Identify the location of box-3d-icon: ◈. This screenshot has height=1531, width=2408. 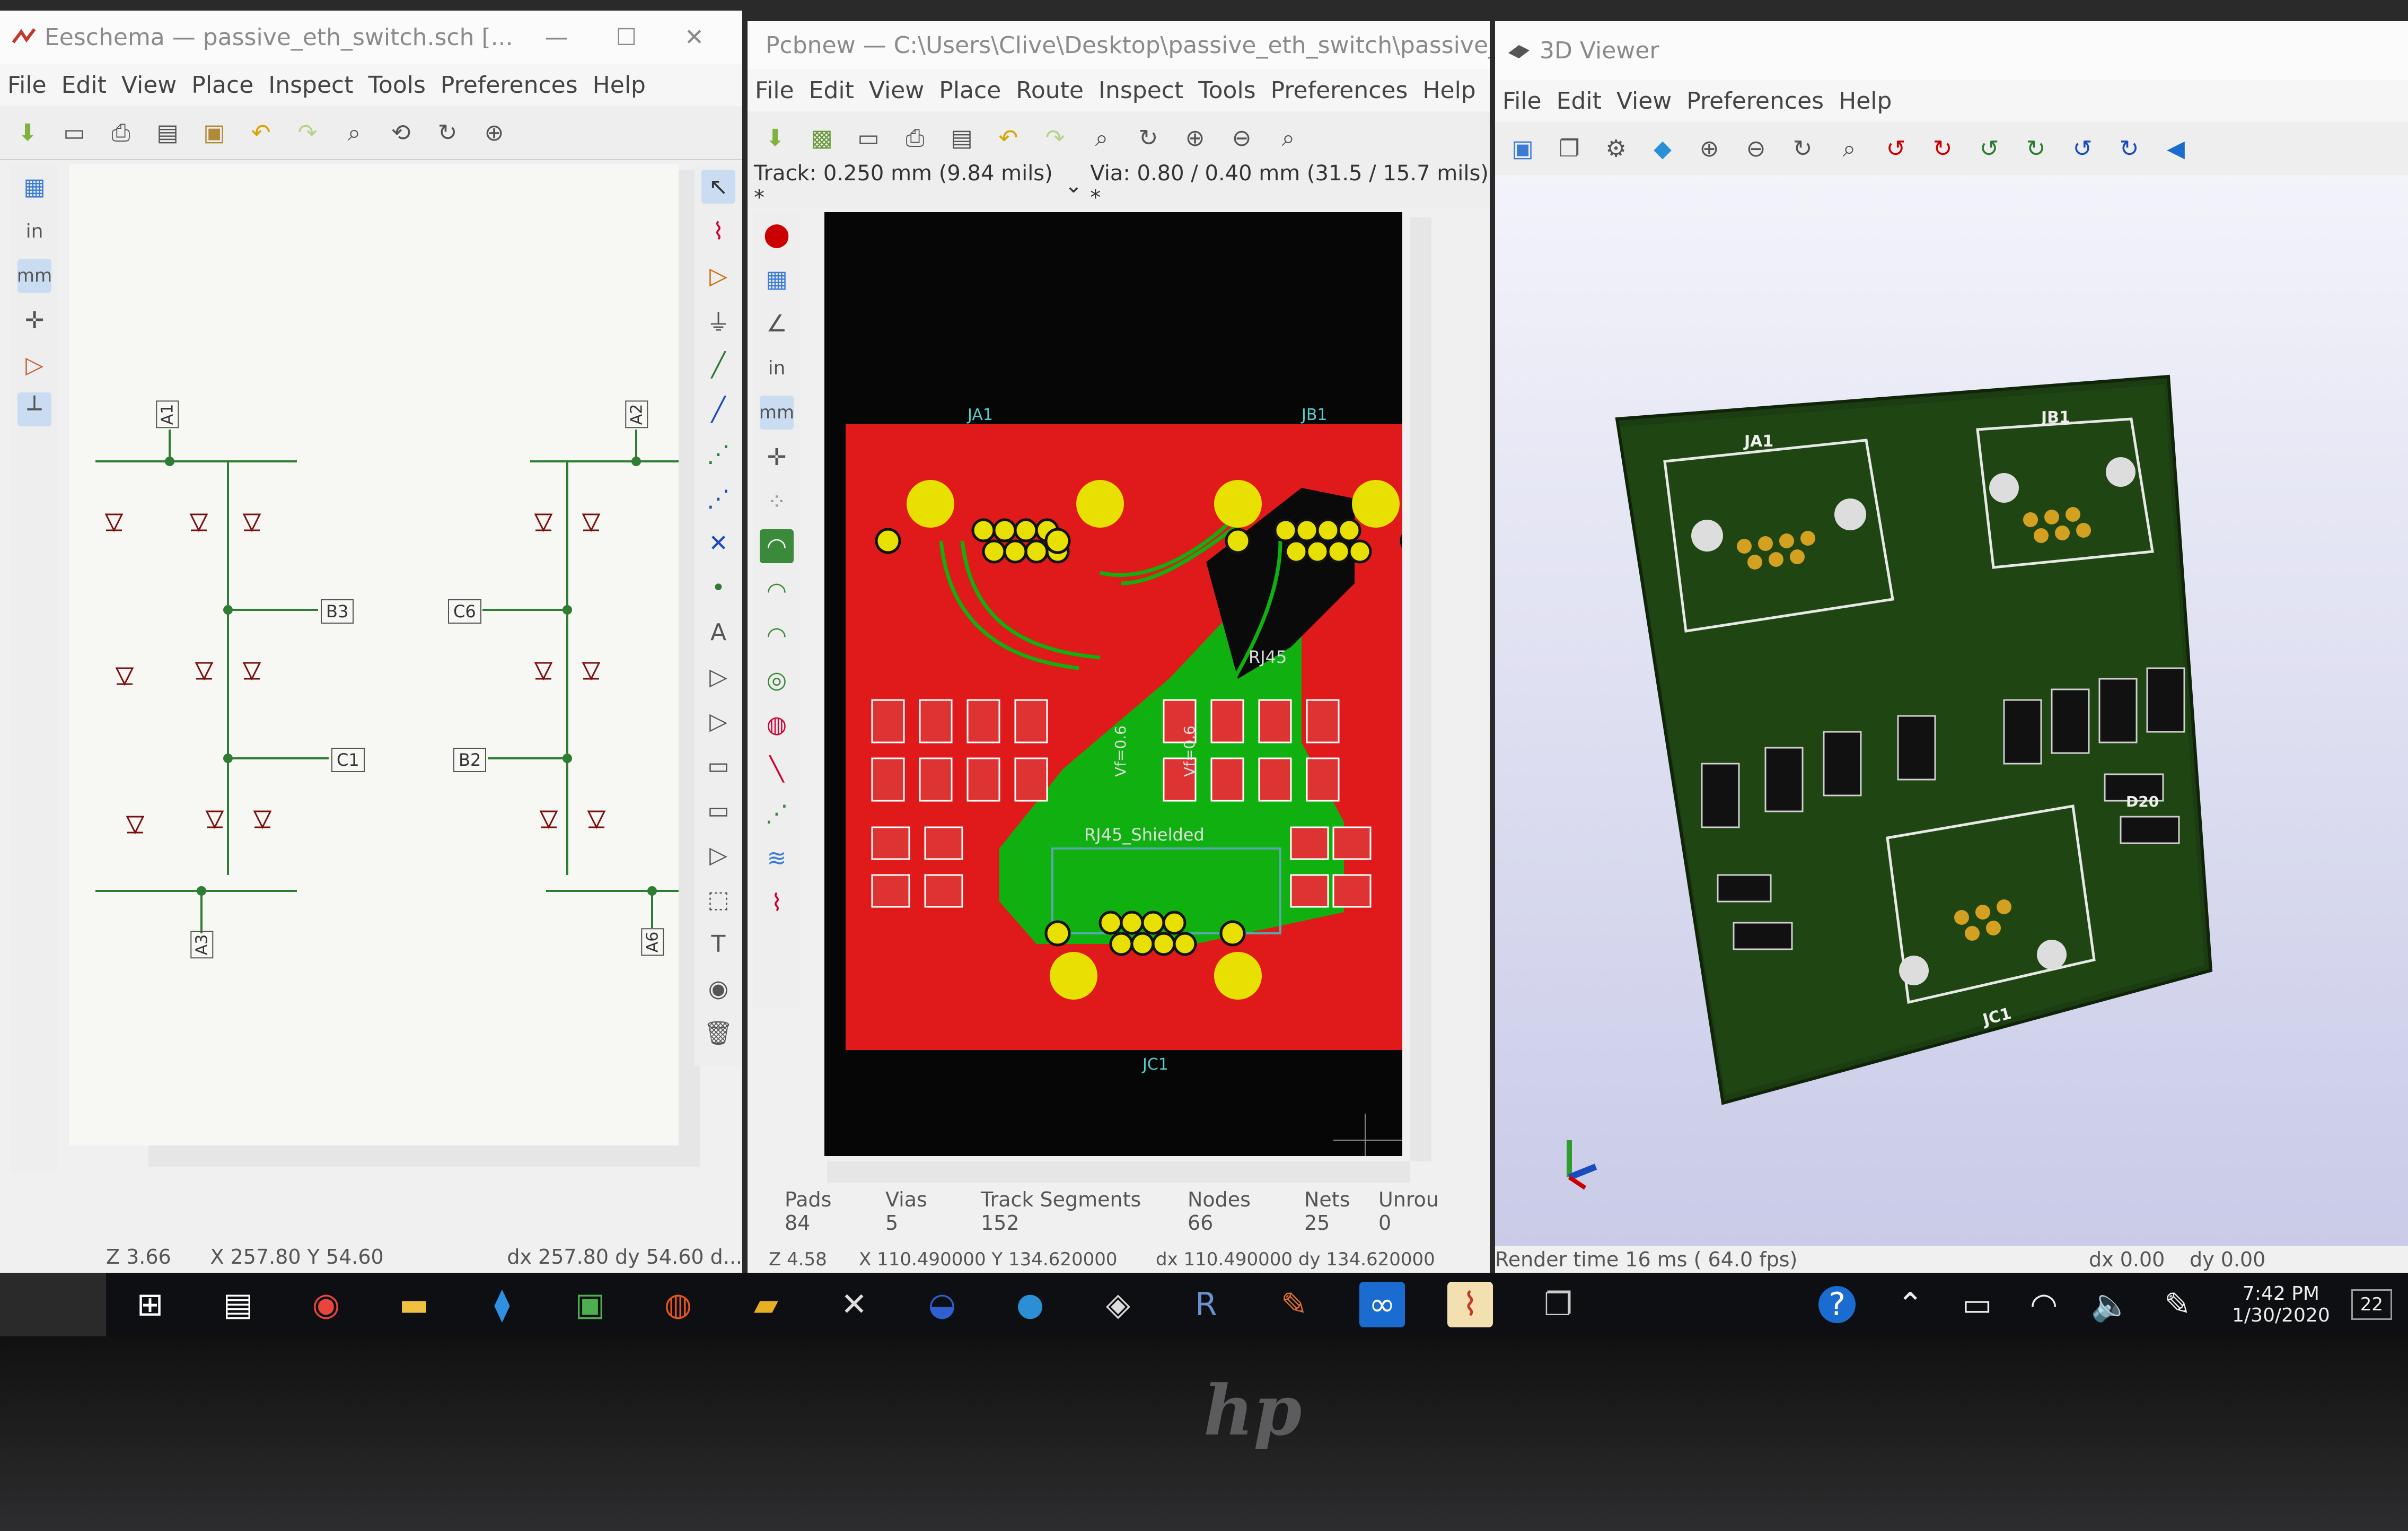
(1118, 1304).